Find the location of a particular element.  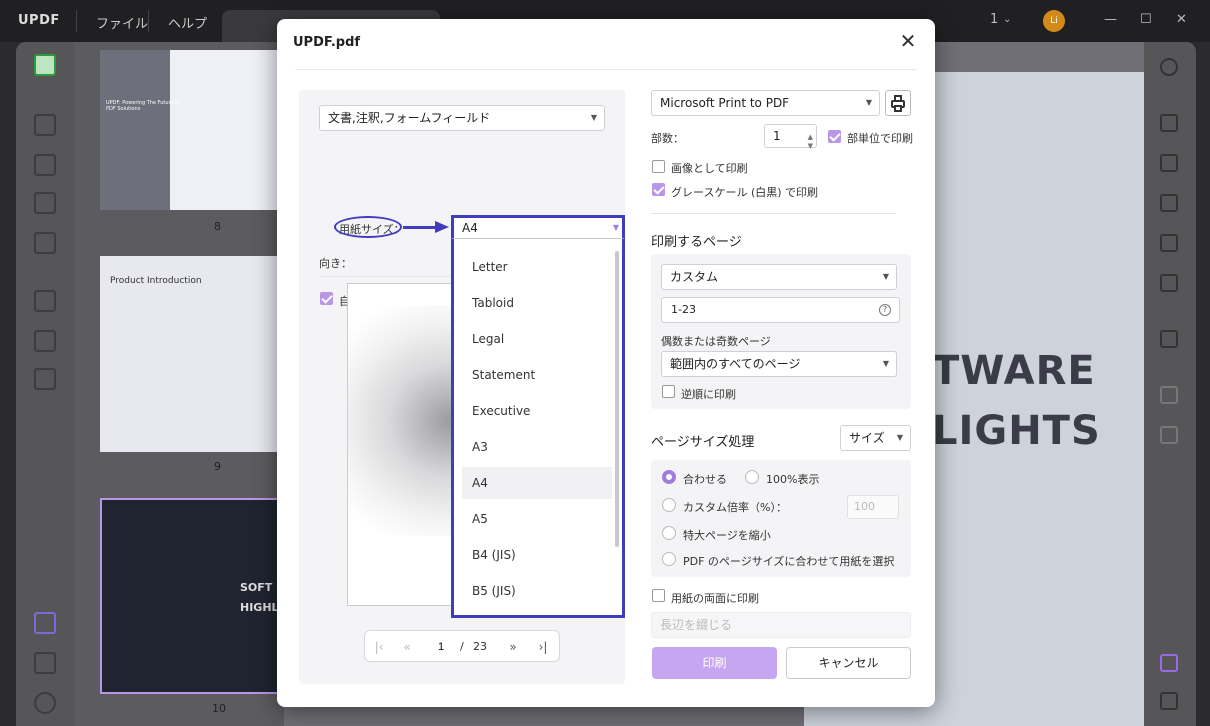

page-range-value: 1-23 is located at coordinates (683, 309).